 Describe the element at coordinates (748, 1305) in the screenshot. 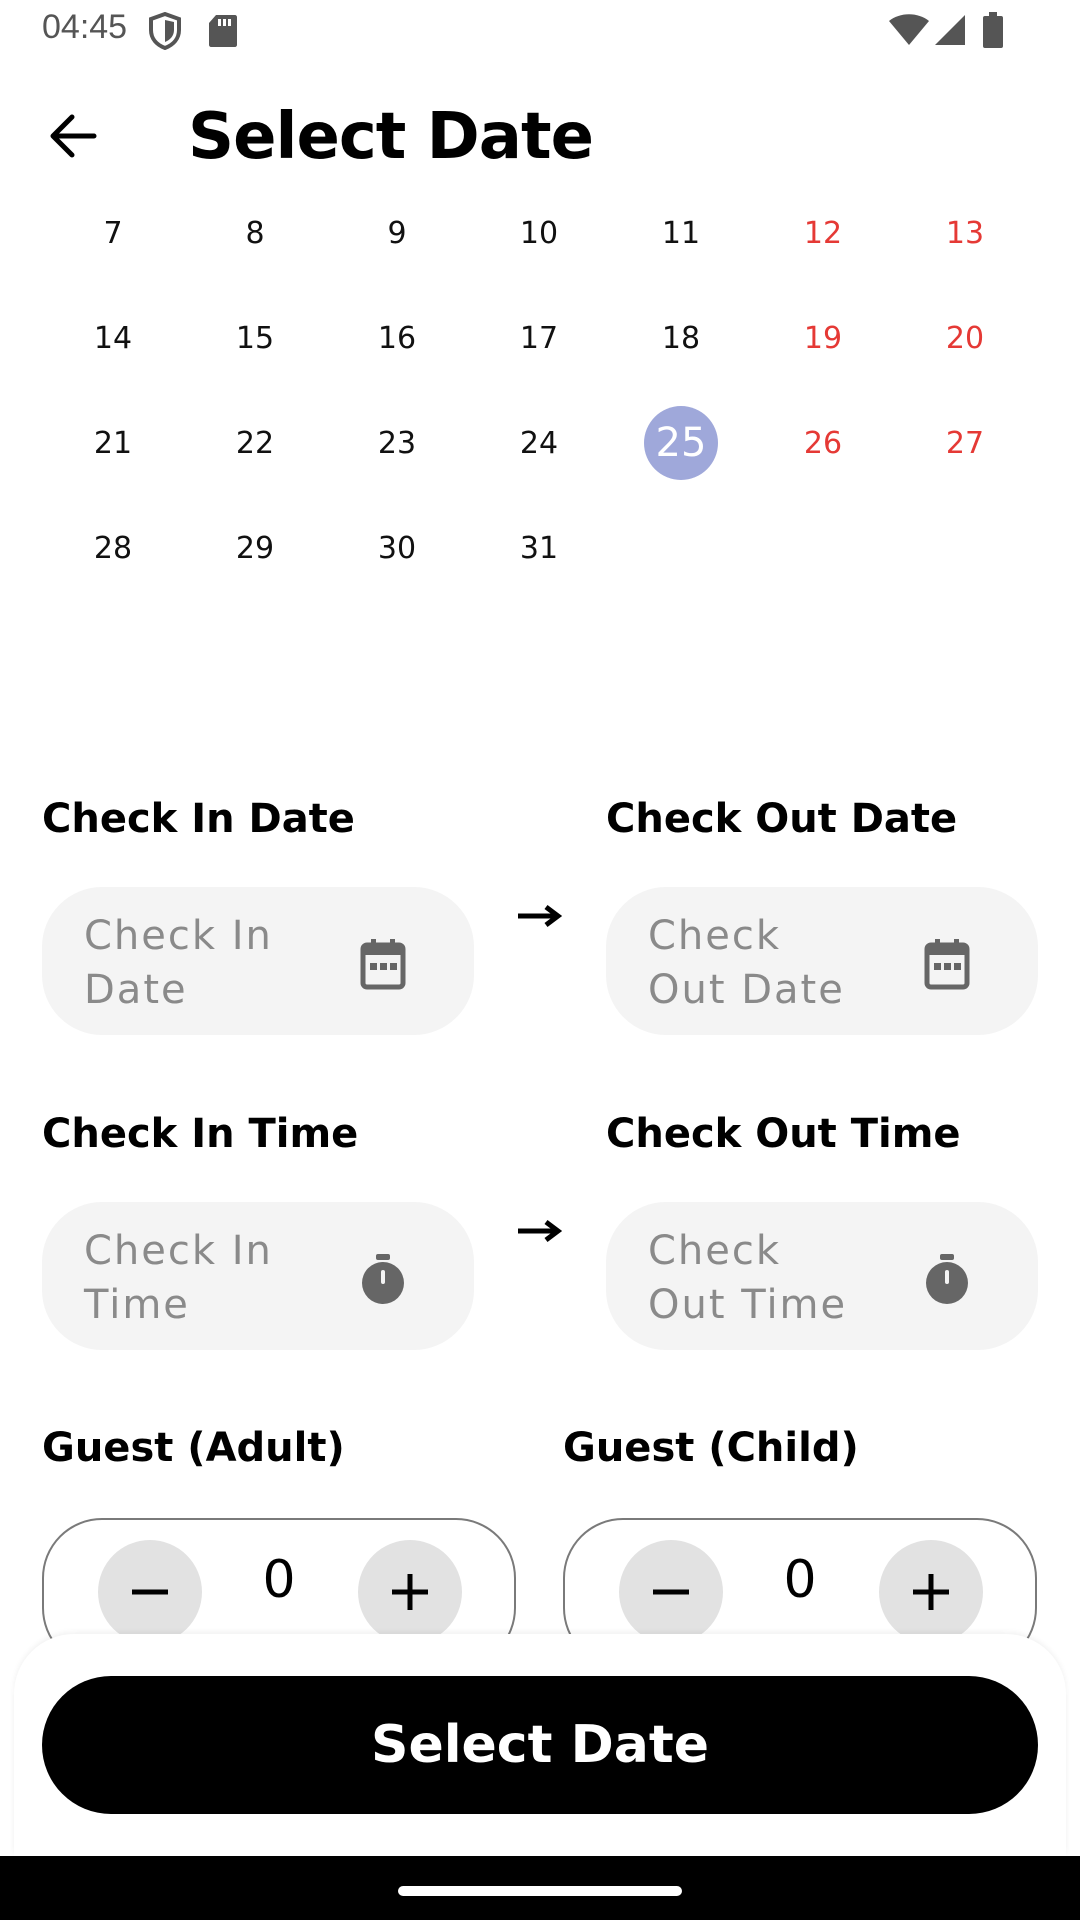

I see `placeholder-line: Out Time` at that location.